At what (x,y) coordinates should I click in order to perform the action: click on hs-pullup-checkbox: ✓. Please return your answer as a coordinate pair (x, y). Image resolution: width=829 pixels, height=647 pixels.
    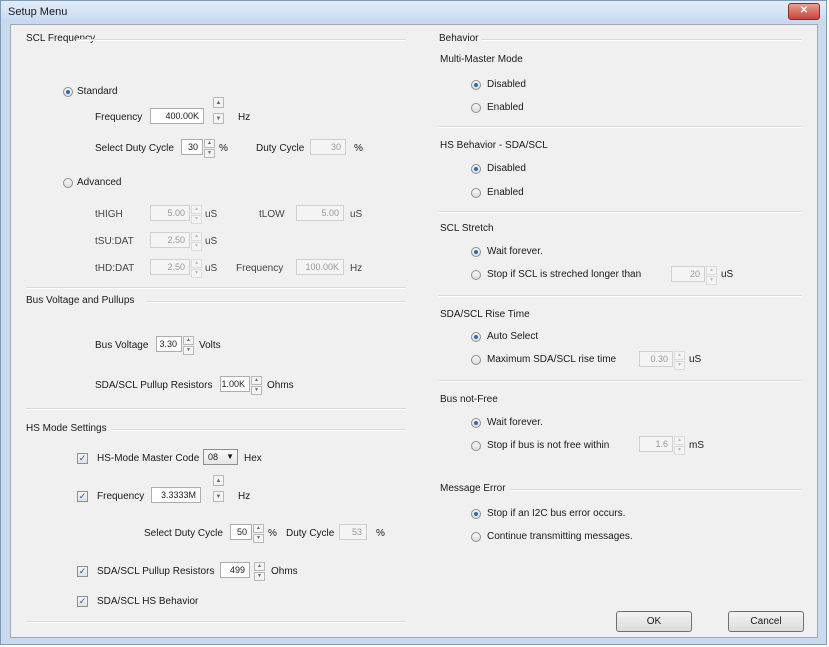
    Looking at the image, I should click on (82, 571).